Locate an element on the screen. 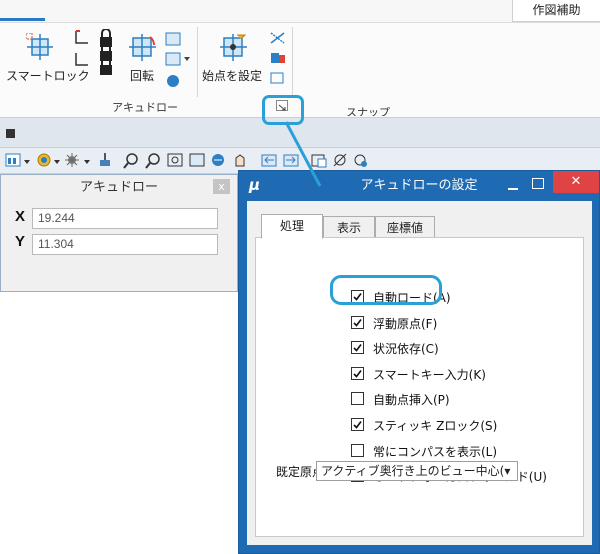  default-origin-select: アクティブ奥行き上のビュー中心(▾ is located at coordinates (417, 471).